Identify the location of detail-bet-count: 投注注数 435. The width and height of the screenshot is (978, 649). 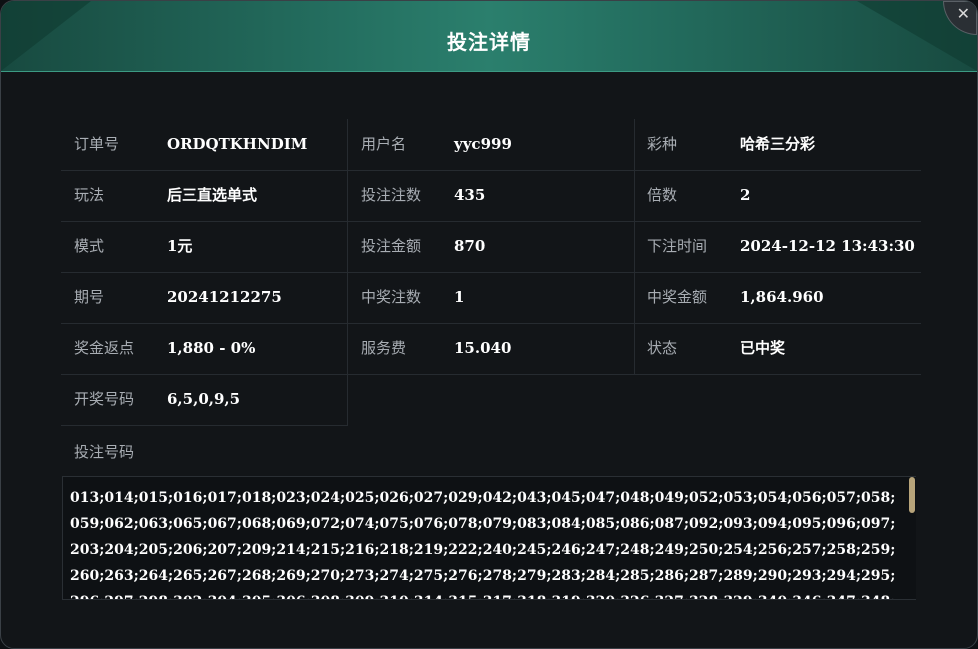
(491, 195).